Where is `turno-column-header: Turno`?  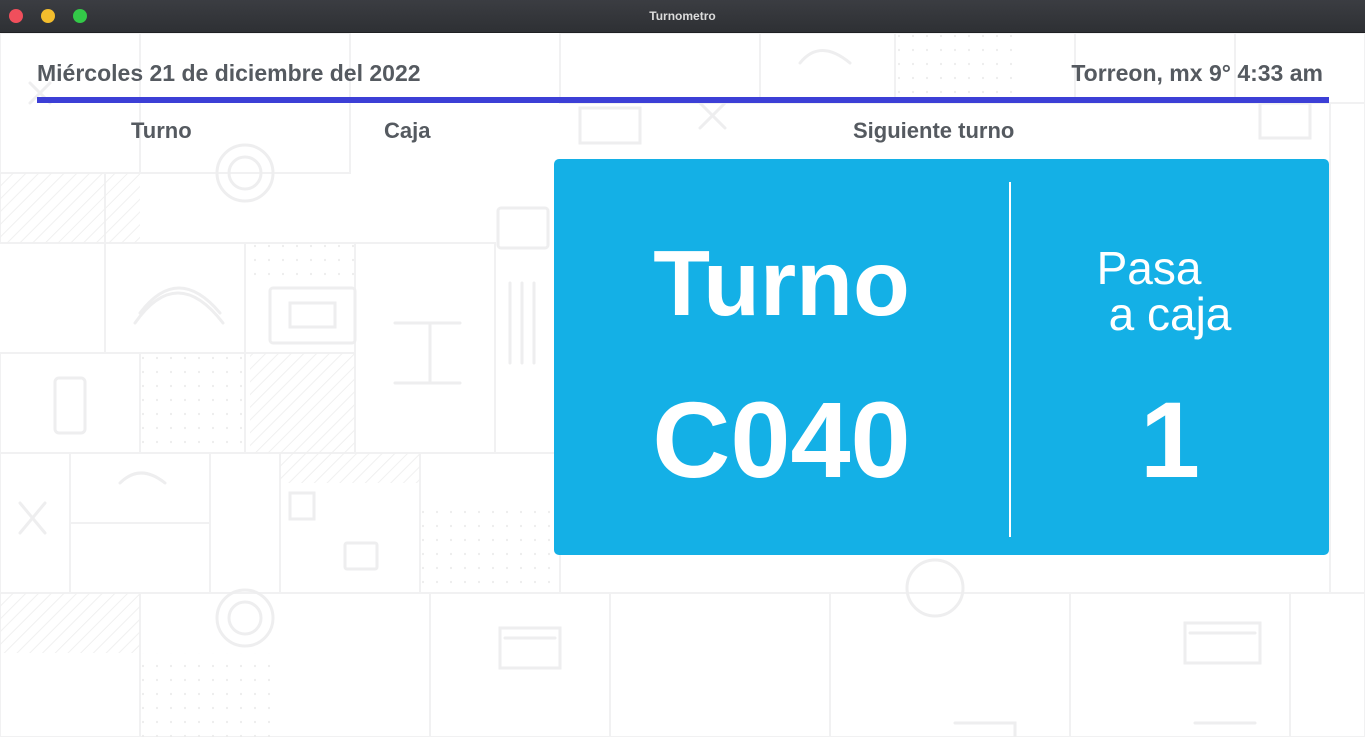
turno-column-header: Turno is located at coordinates (161, 130).